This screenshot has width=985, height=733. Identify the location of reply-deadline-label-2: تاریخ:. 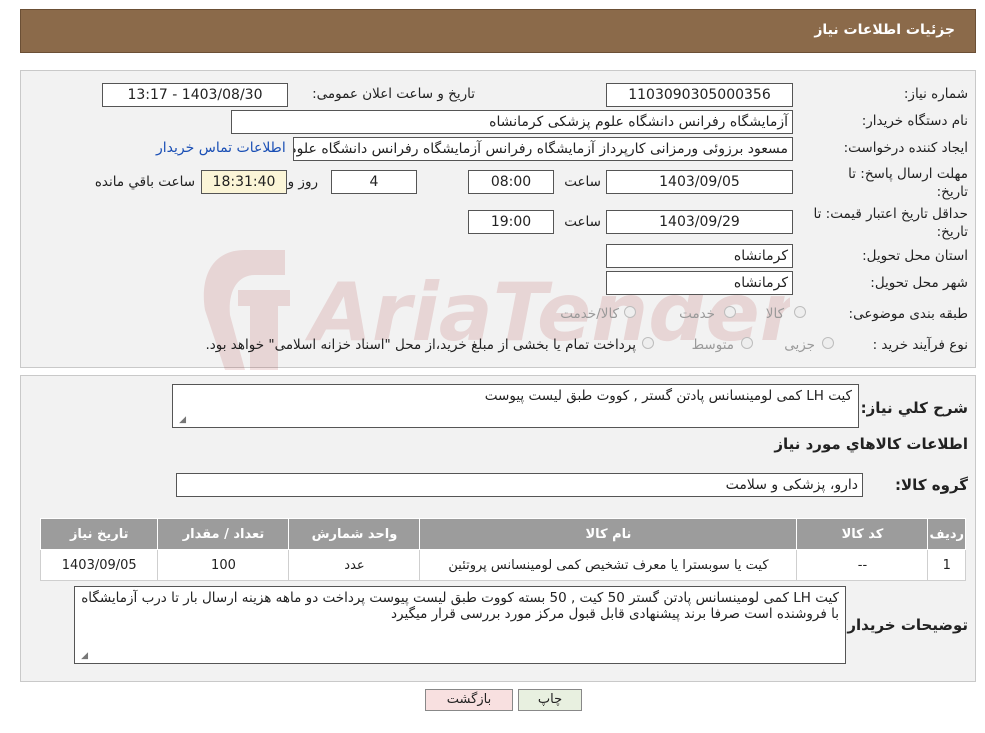
(952, 192).